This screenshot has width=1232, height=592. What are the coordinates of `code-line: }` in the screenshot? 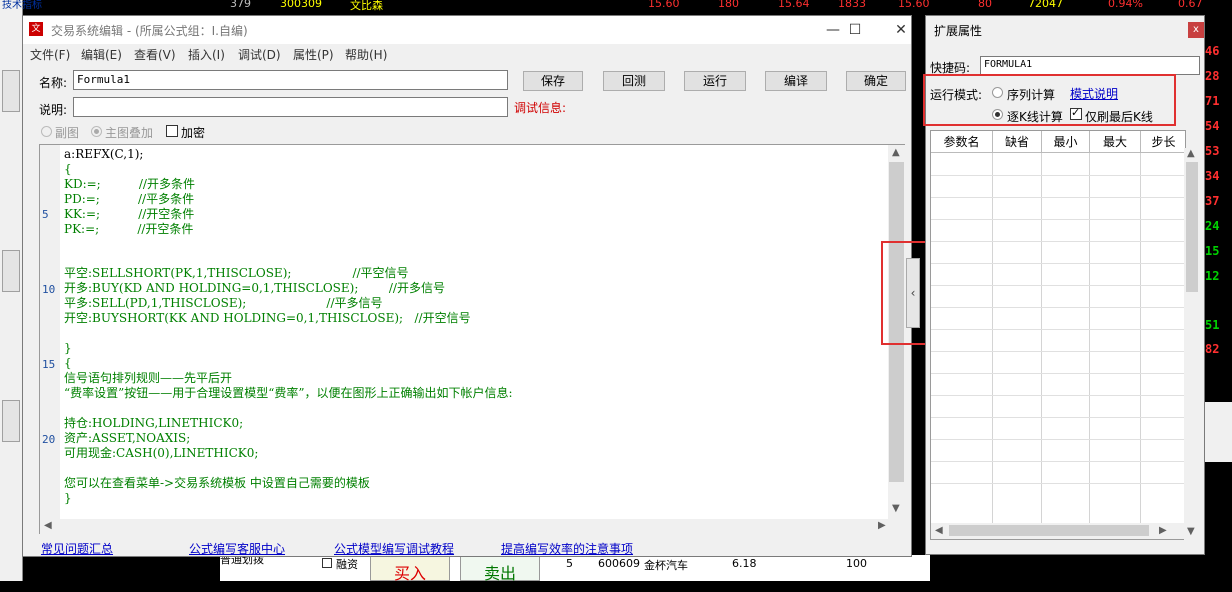 It's located at (68, 498).